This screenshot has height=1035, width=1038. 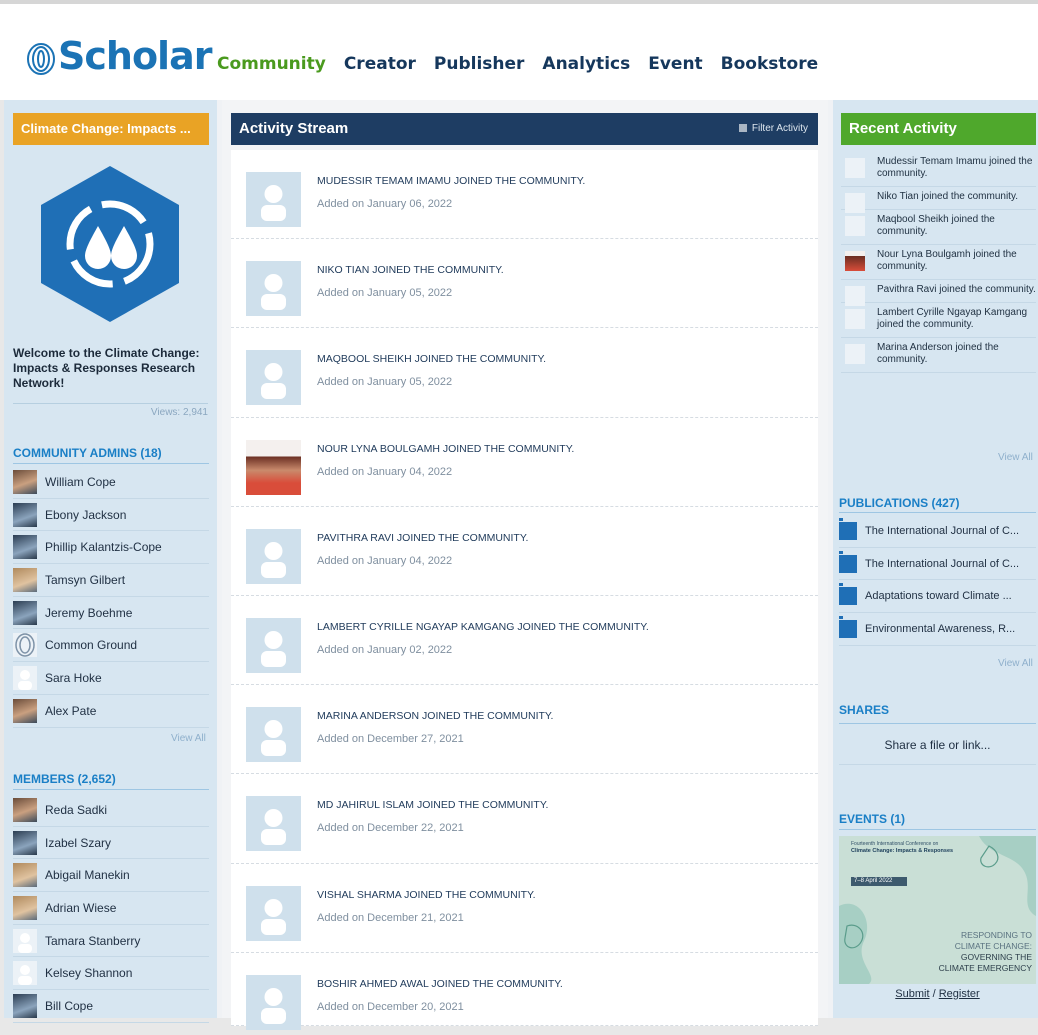 What do you see at coordinates (872, 819) in the screenshot?
I see `events-title: EVENTS (1)` at bounding box center [872, 819].